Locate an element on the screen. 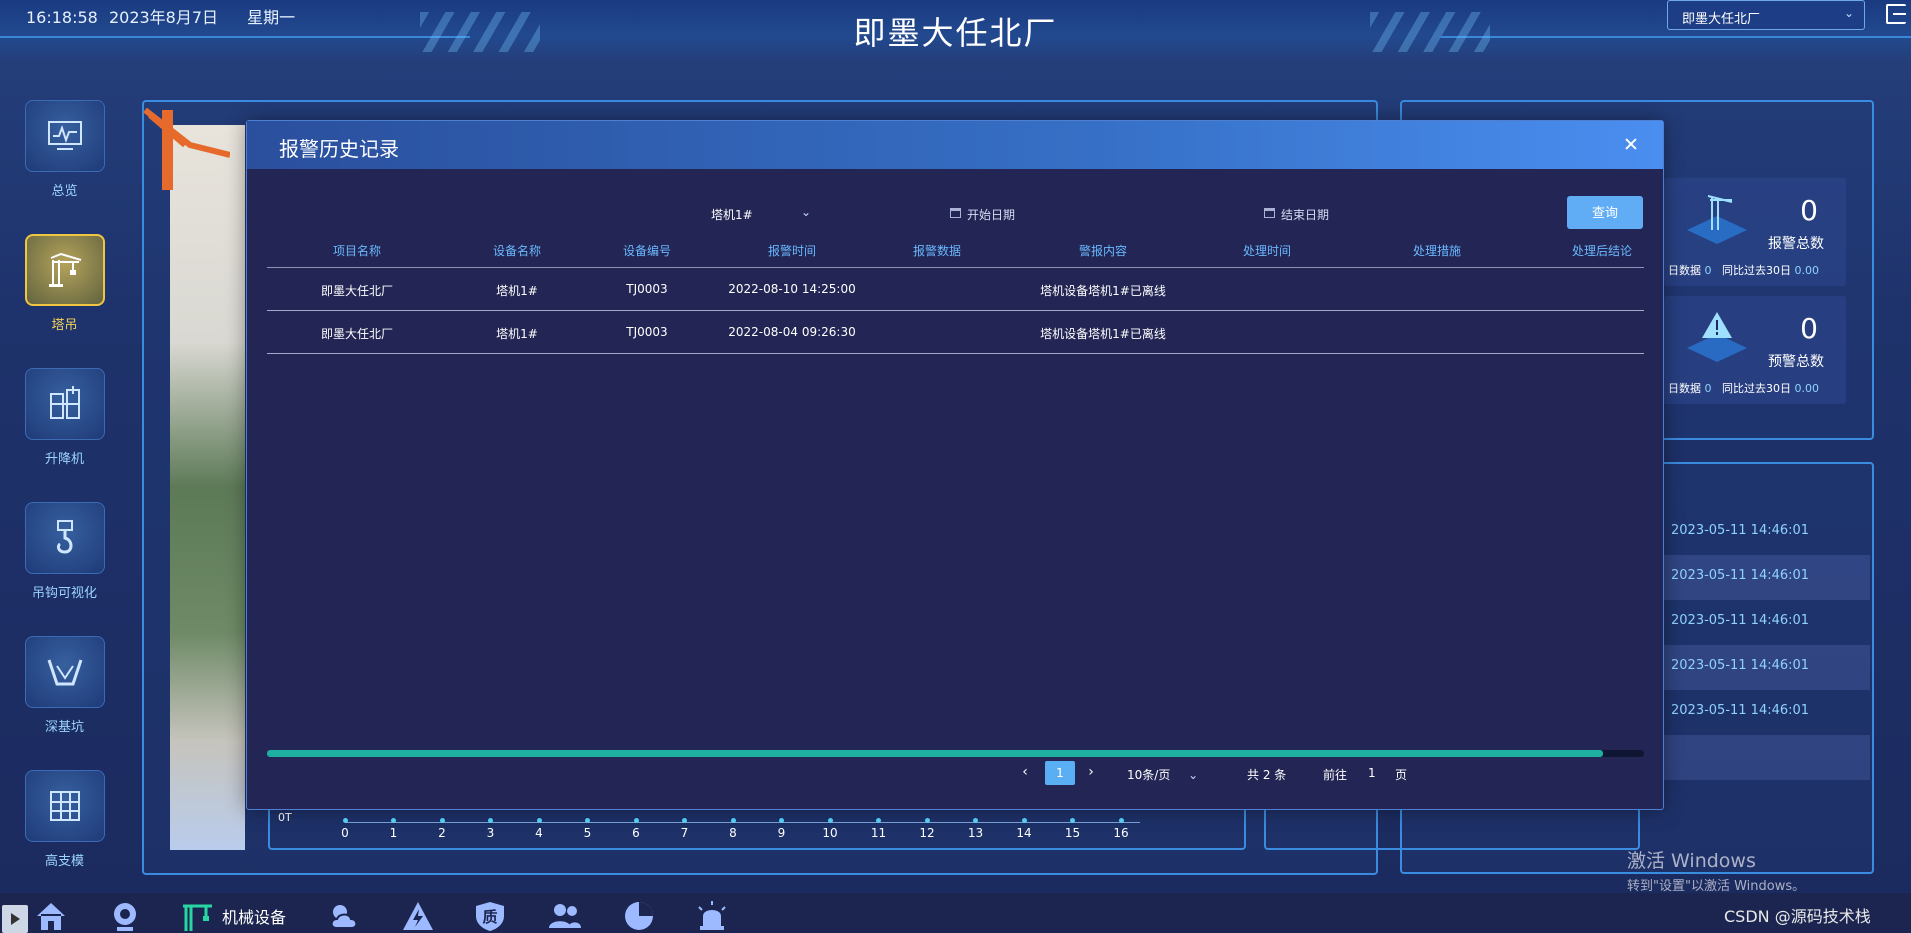 Image resolution: width=1911 pixels, height=933 pixels. alarm-light-icon is located at coordinates (712, 915).